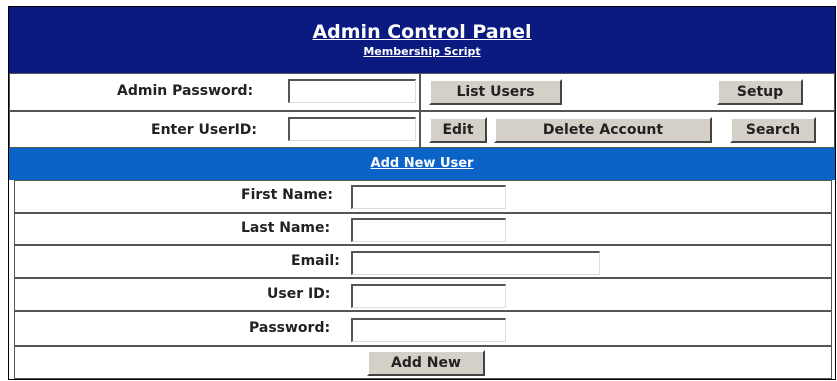 The width and height of the screenshot is (837, 381). I want to click on setup-button: Setup, so click(760, 92).